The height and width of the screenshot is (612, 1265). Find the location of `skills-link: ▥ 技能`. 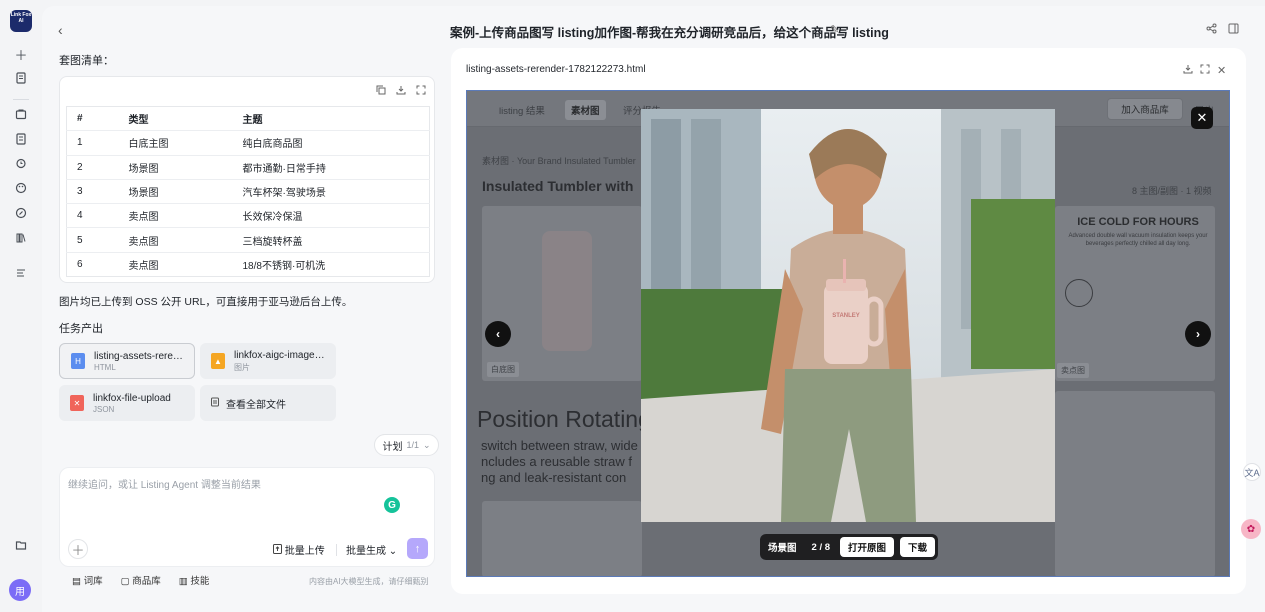

skills-link: ▥ 技能 is located at coordinates (194, 580).